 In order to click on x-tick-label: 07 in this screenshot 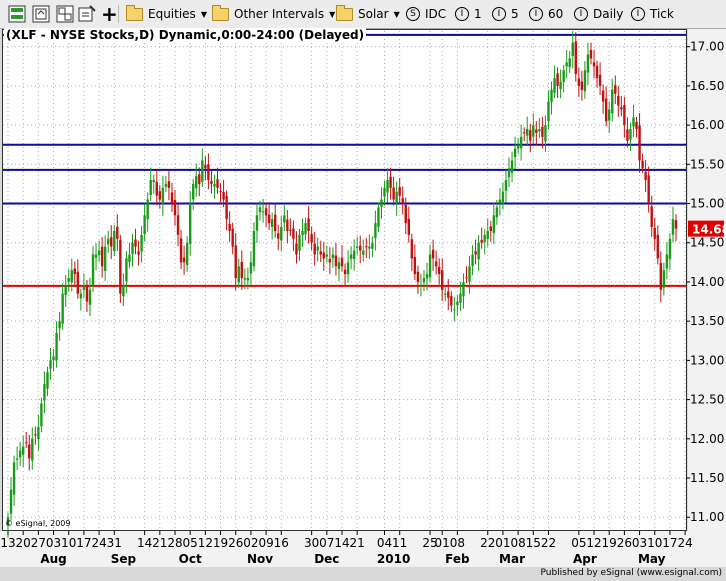, I will do `click(326, 543)`.